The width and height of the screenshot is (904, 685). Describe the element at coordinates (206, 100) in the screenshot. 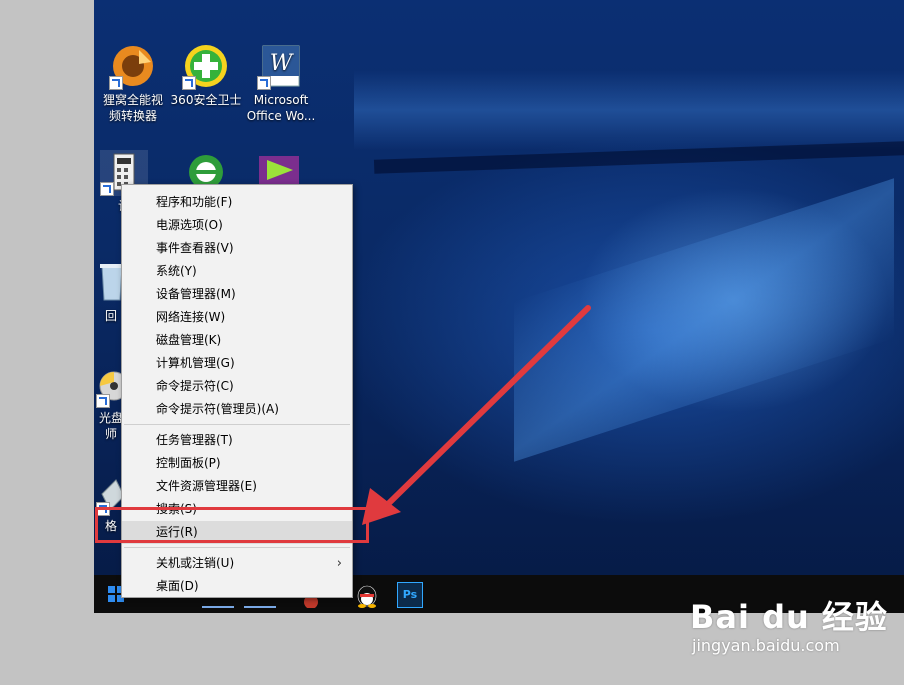

I see `icon-label: 360安全卫士` at that location.